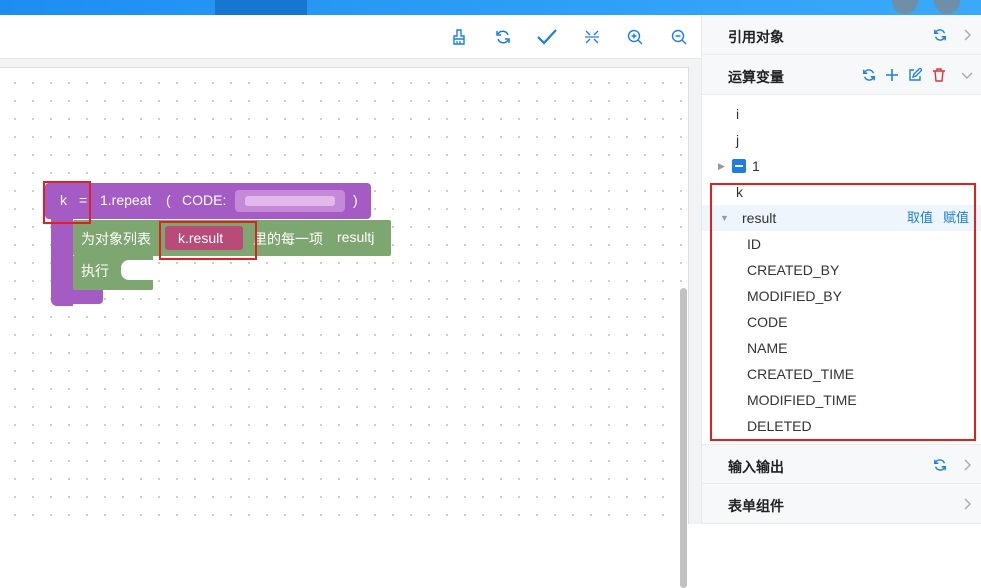  What do you see at coordinates (356, 237) in the screenshot?
I see `foreach-item-var: resultj` at bounding box center [356, 237].